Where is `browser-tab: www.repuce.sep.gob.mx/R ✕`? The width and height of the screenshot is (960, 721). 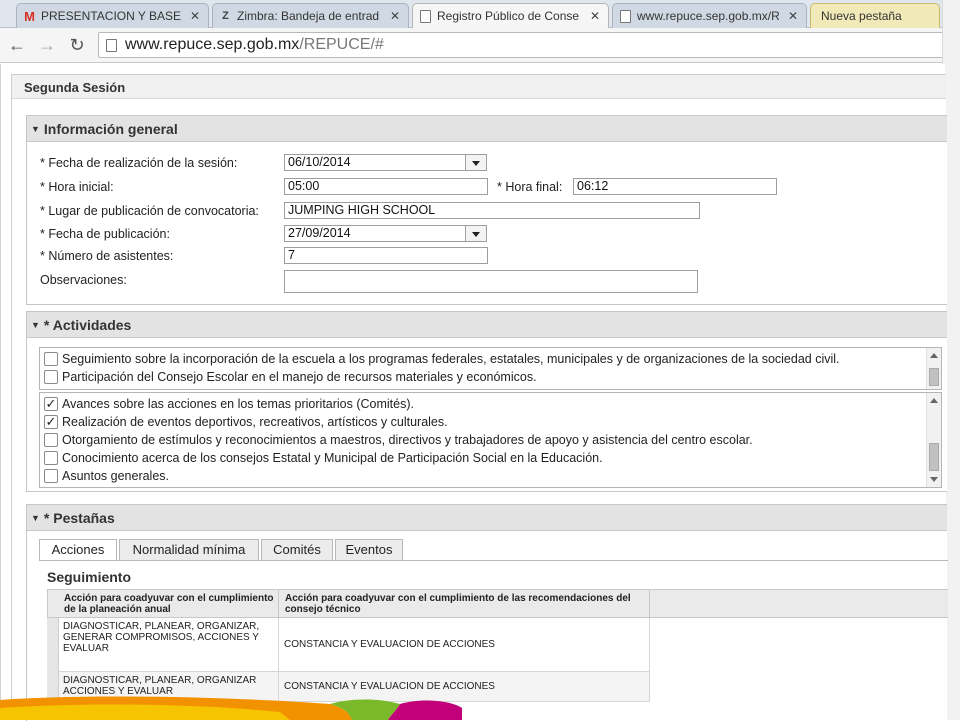 browser-tab: www.repuce.sep.gob.mx/R ✕ is located at coordinates (709, 15).